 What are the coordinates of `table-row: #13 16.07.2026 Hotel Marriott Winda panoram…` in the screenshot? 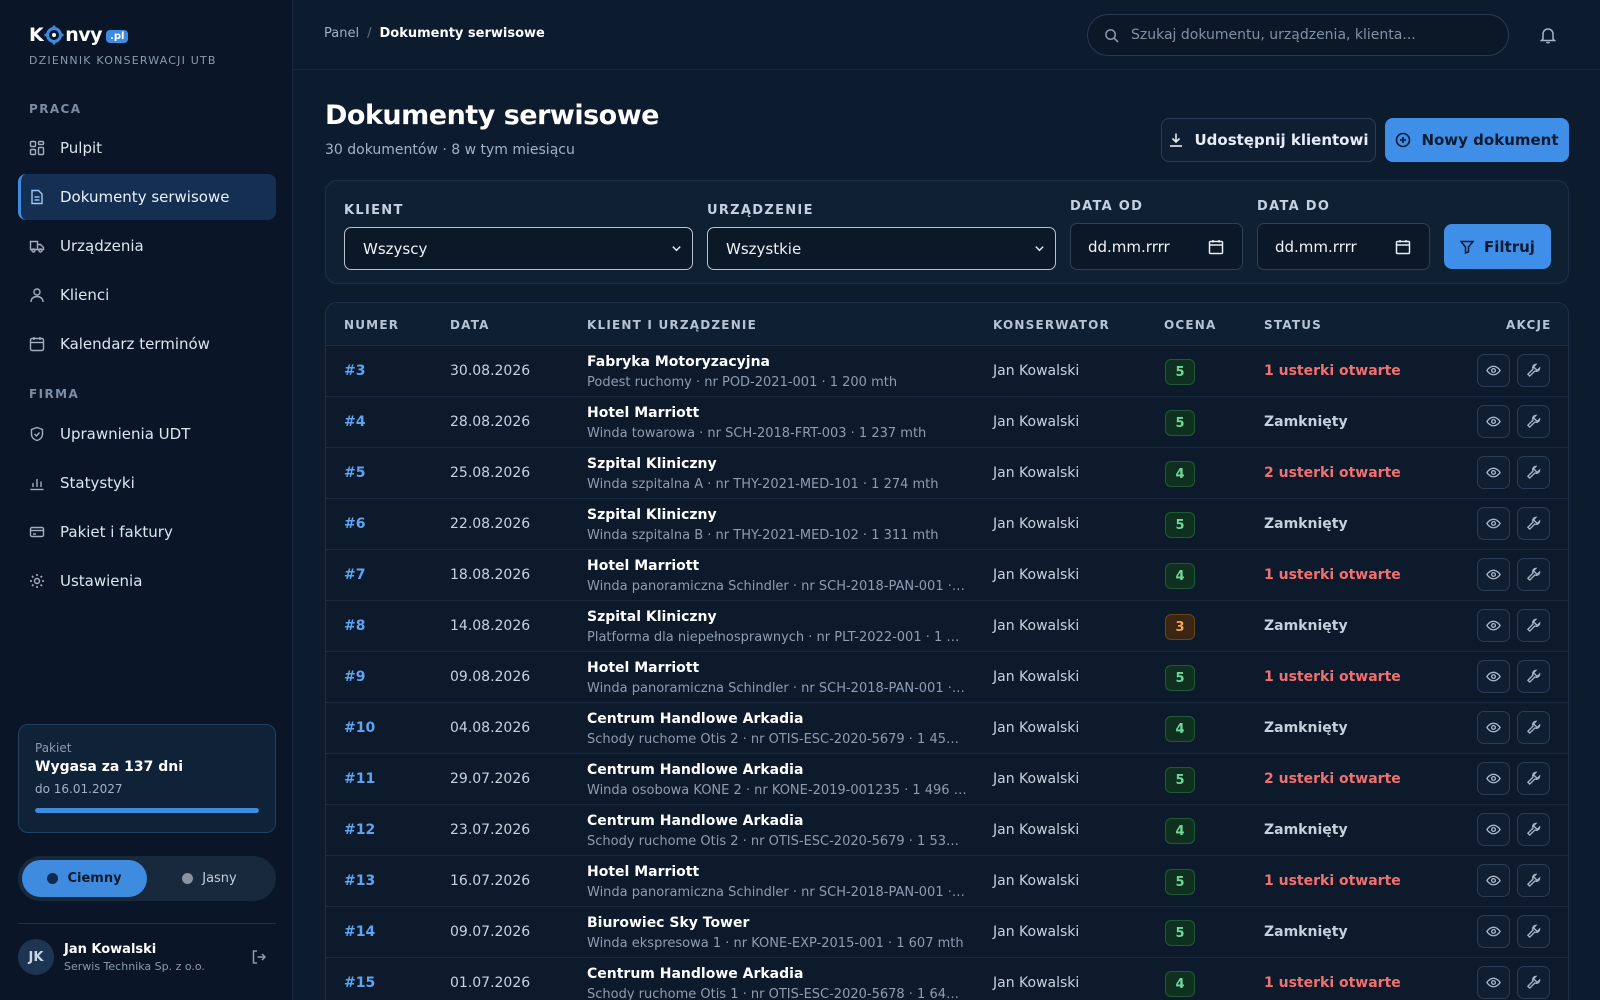 It's located at (947, 881).